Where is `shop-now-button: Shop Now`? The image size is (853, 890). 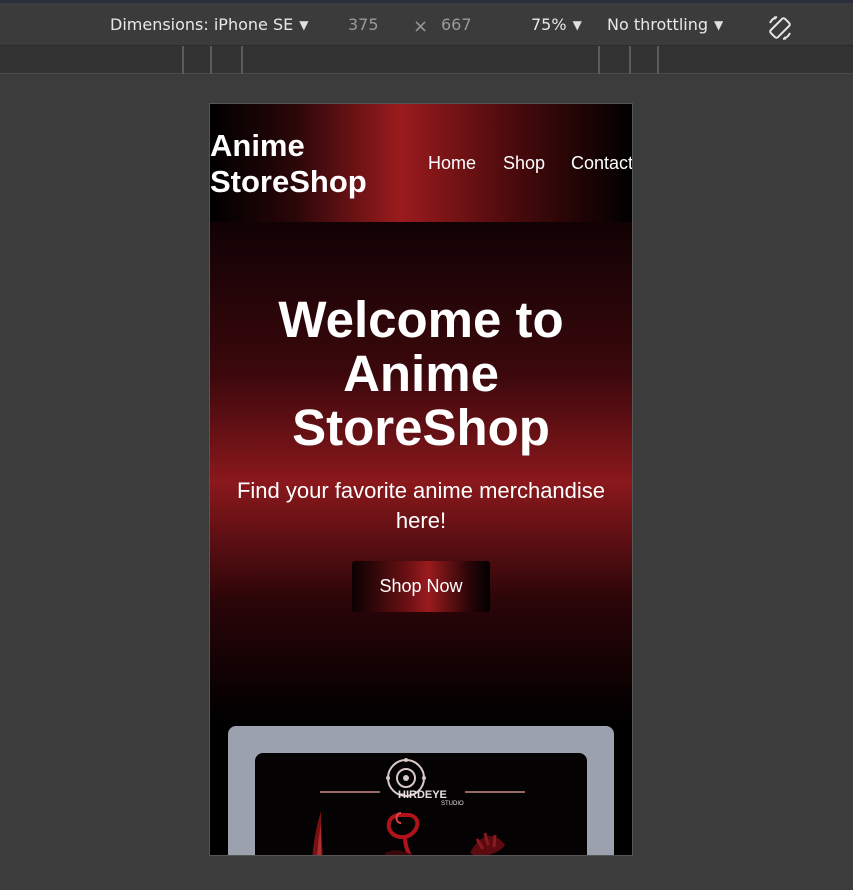 shop-now-button: Shop Now is located at coordinates (421, 586).